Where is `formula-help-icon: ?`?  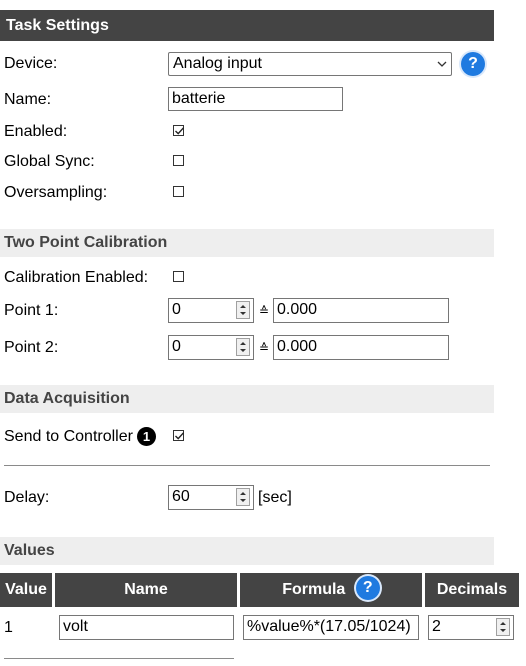 formula-help-icon: ? is located at coordinates (367, 588).